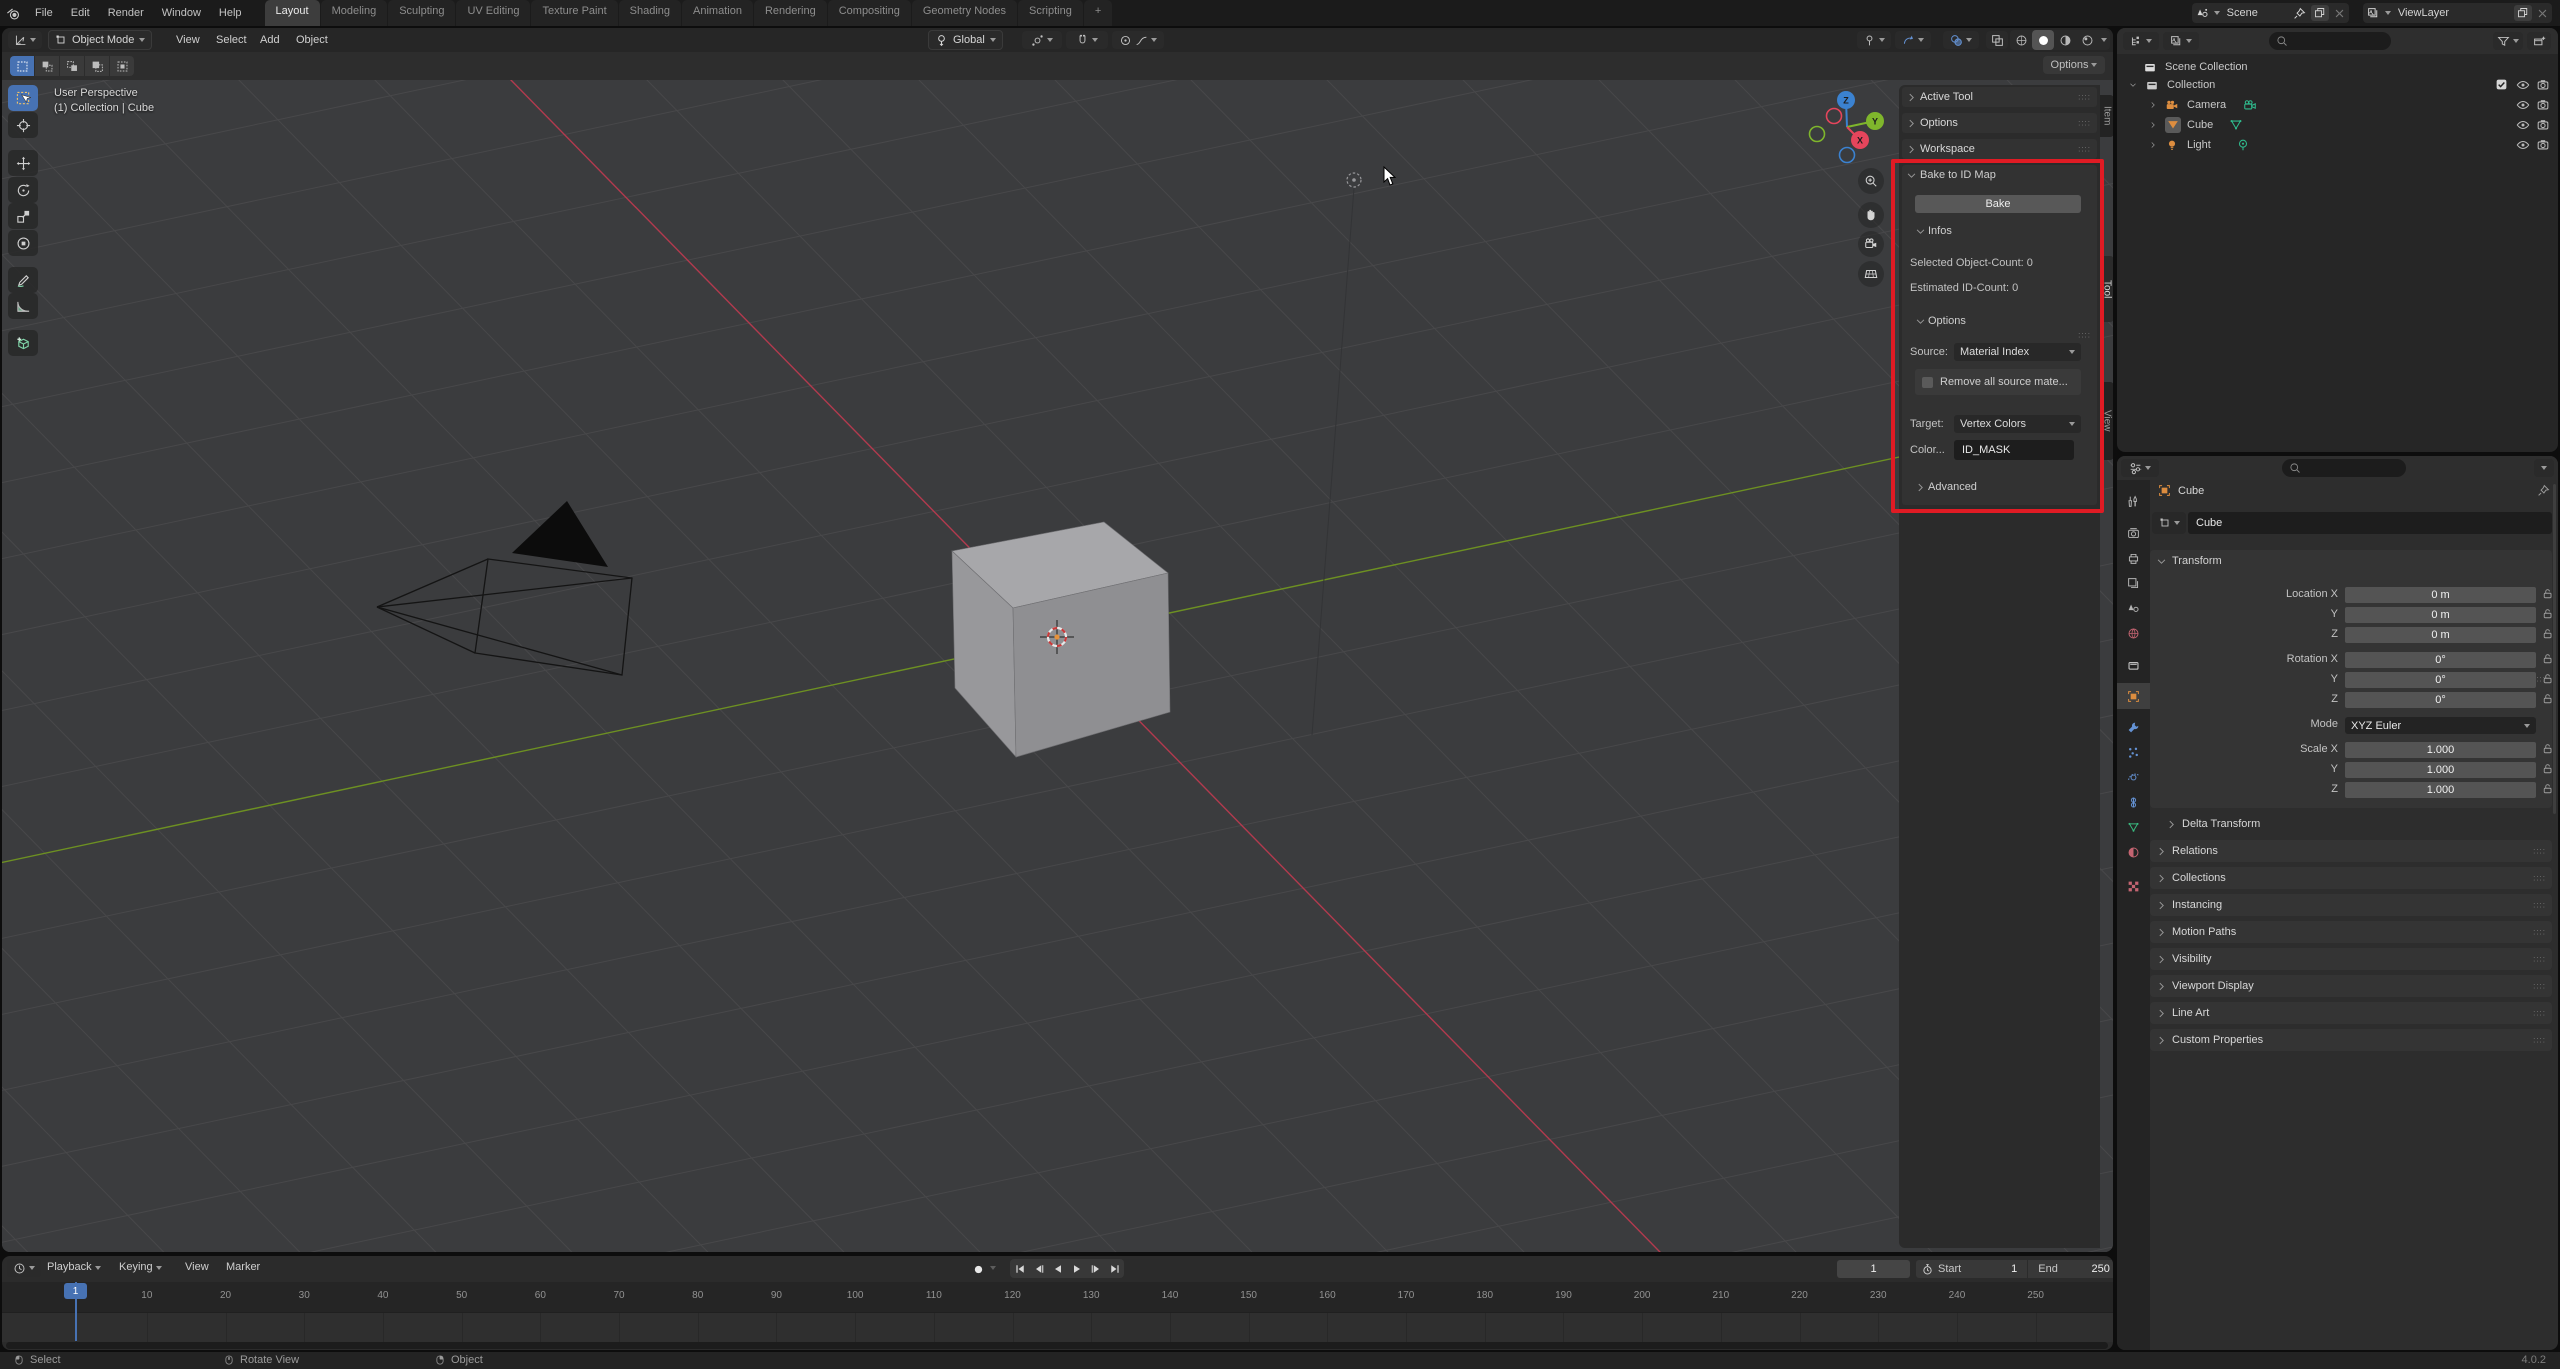  What do you see at coordinates (188, 40) in the screenshot?
I see `viewport-menu-view: View` at bounding box center [188, 40].